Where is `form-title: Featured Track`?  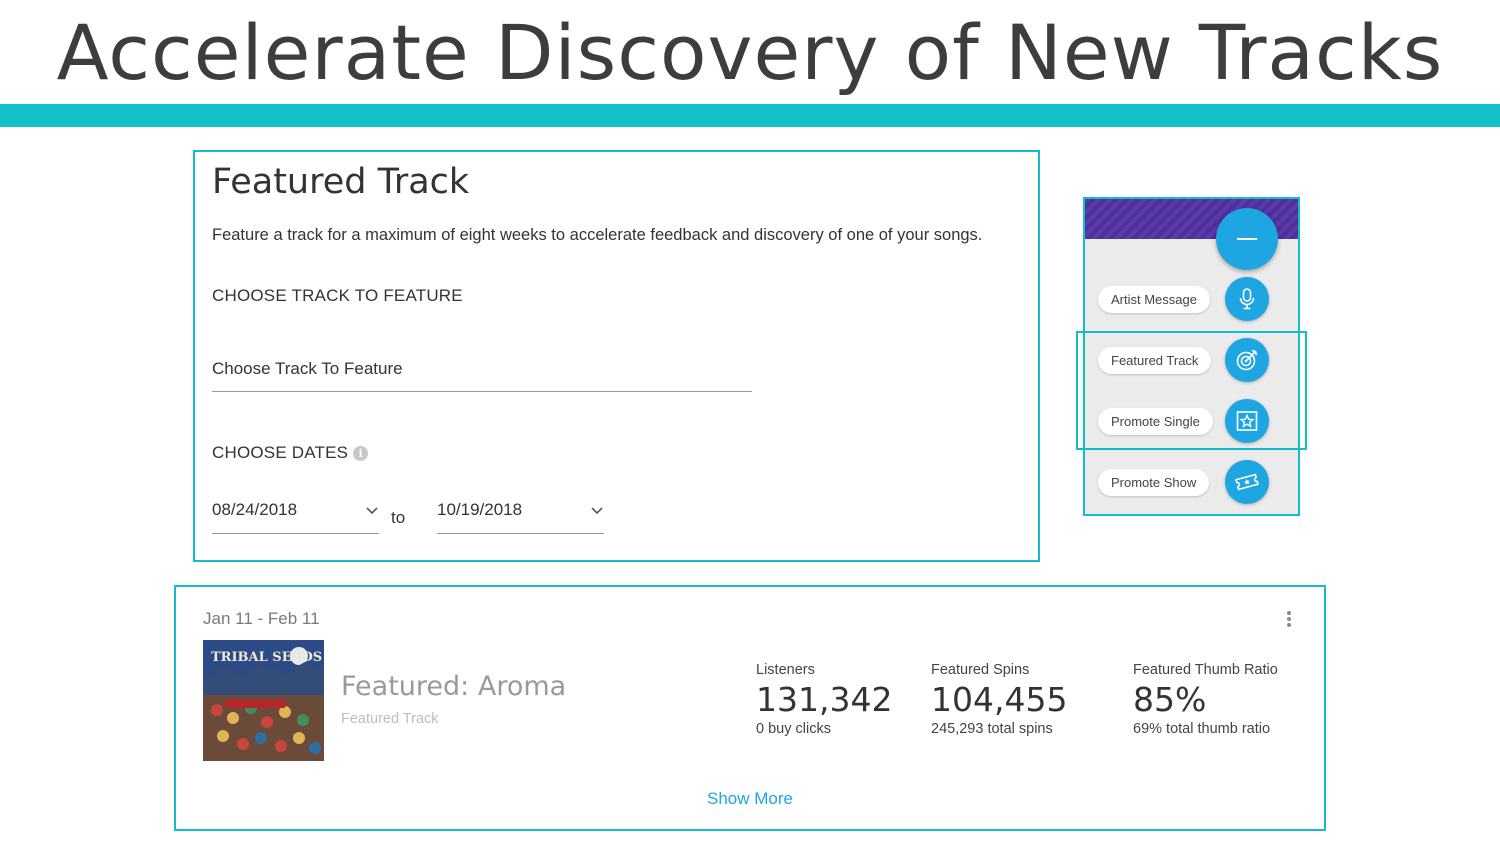 form-title: Featured Track is located at coordinates (341, 182).